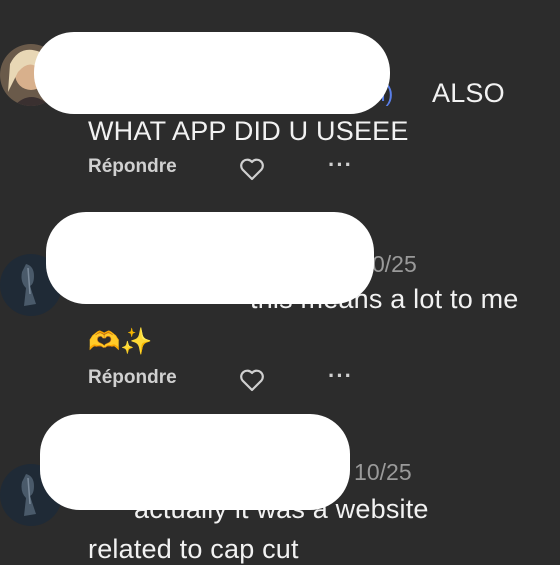 The image size is (560, 565). What do you see at coordinates (248, 131) in the screenshot?
I see `comment-text-line: WHAT APP DID U USEEE` at bounding box center [248, 131].